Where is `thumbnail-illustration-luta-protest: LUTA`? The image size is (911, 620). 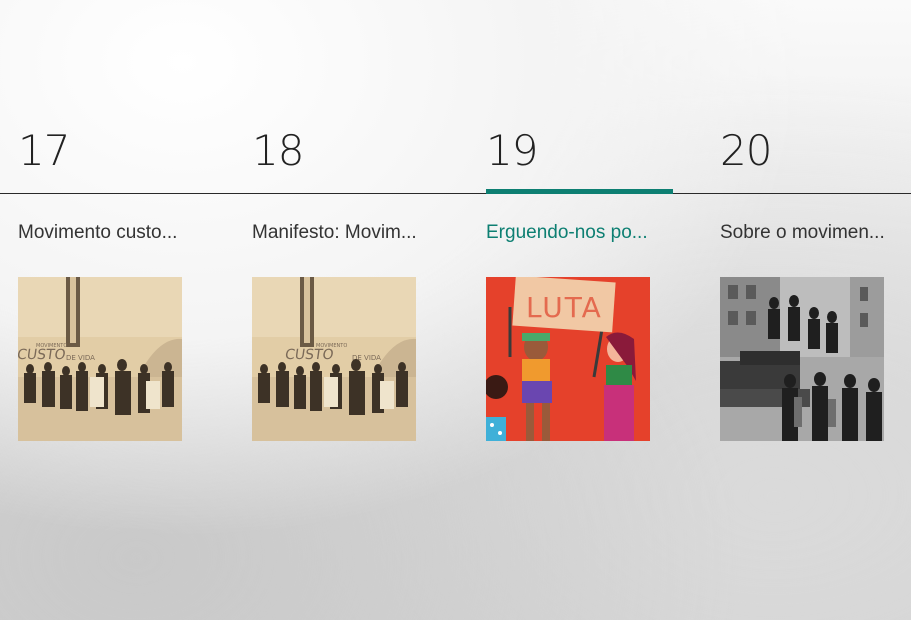
thumbnail-illustration-luta-protest: LUTA is located at coordinates (568, 359).